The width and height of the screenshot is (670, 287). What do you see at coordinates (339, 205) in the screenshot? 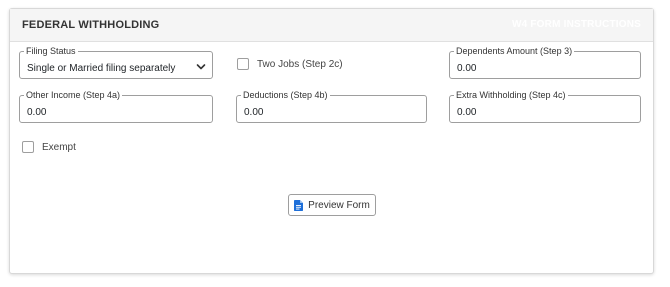
I see `preview-form-label: Preview Form` at bounding box center [339, 205].